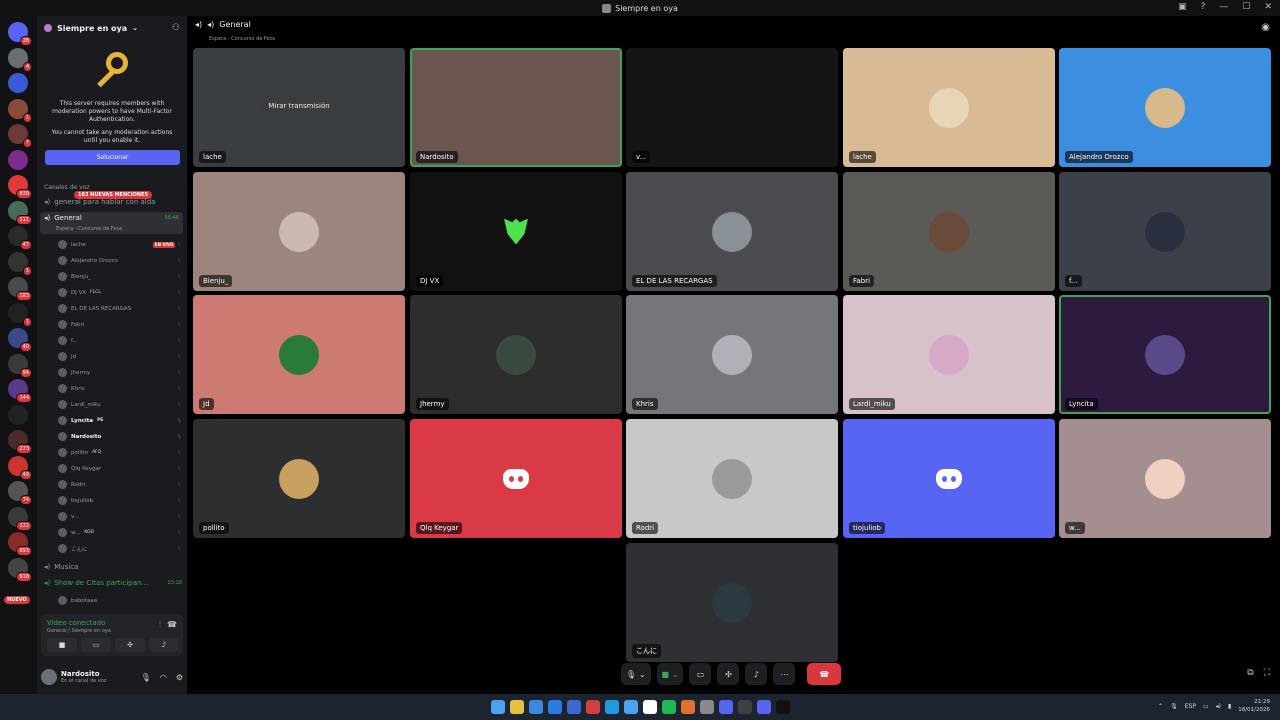  I want to click on voice-user: babotaaa, so click(119, 600).